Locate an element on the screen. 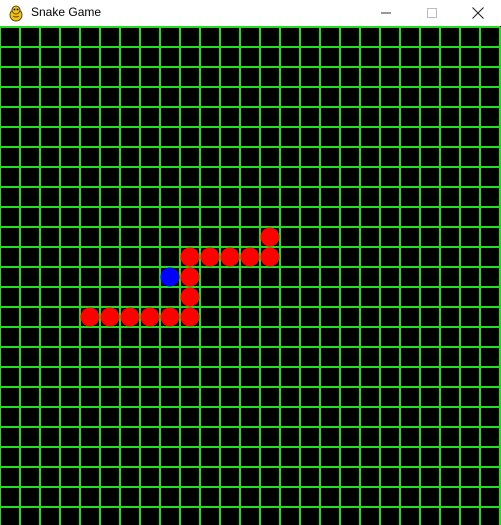  window-title: Snake Game is located at coordinates (66, 12).